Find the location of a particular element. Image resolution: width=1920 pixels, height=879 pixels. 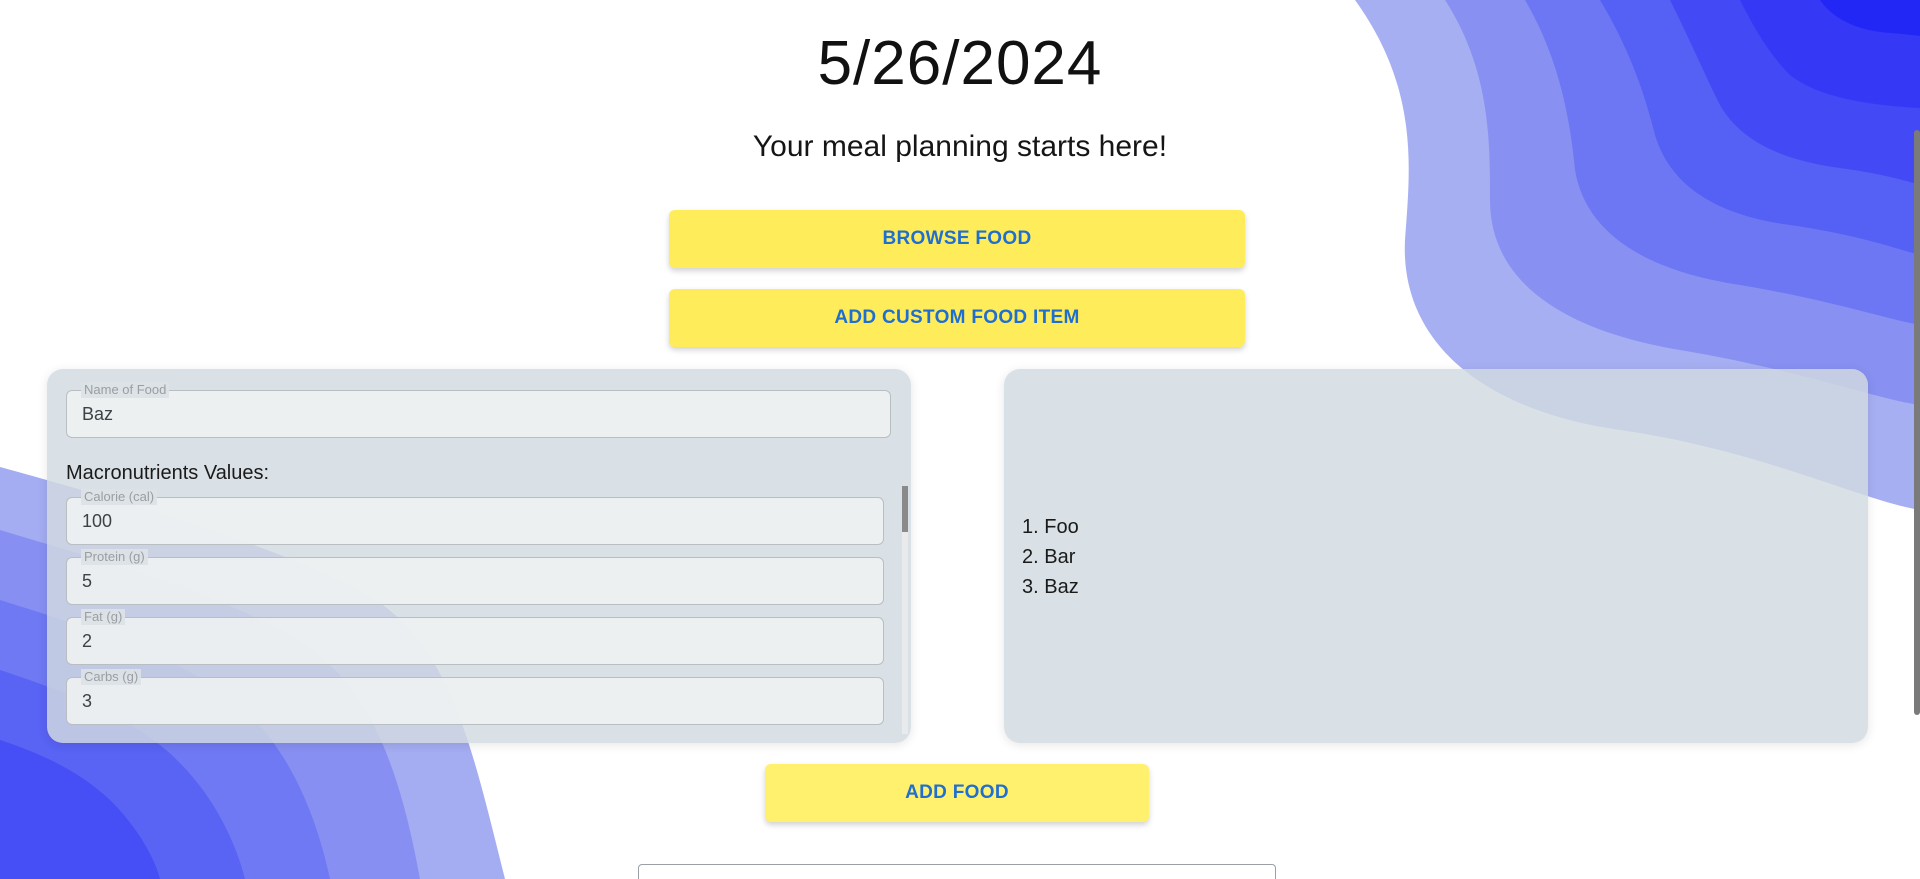

add-custom-food-button: ADD CUSTOM FOOD ITEM is located at coordinates (957, 318).